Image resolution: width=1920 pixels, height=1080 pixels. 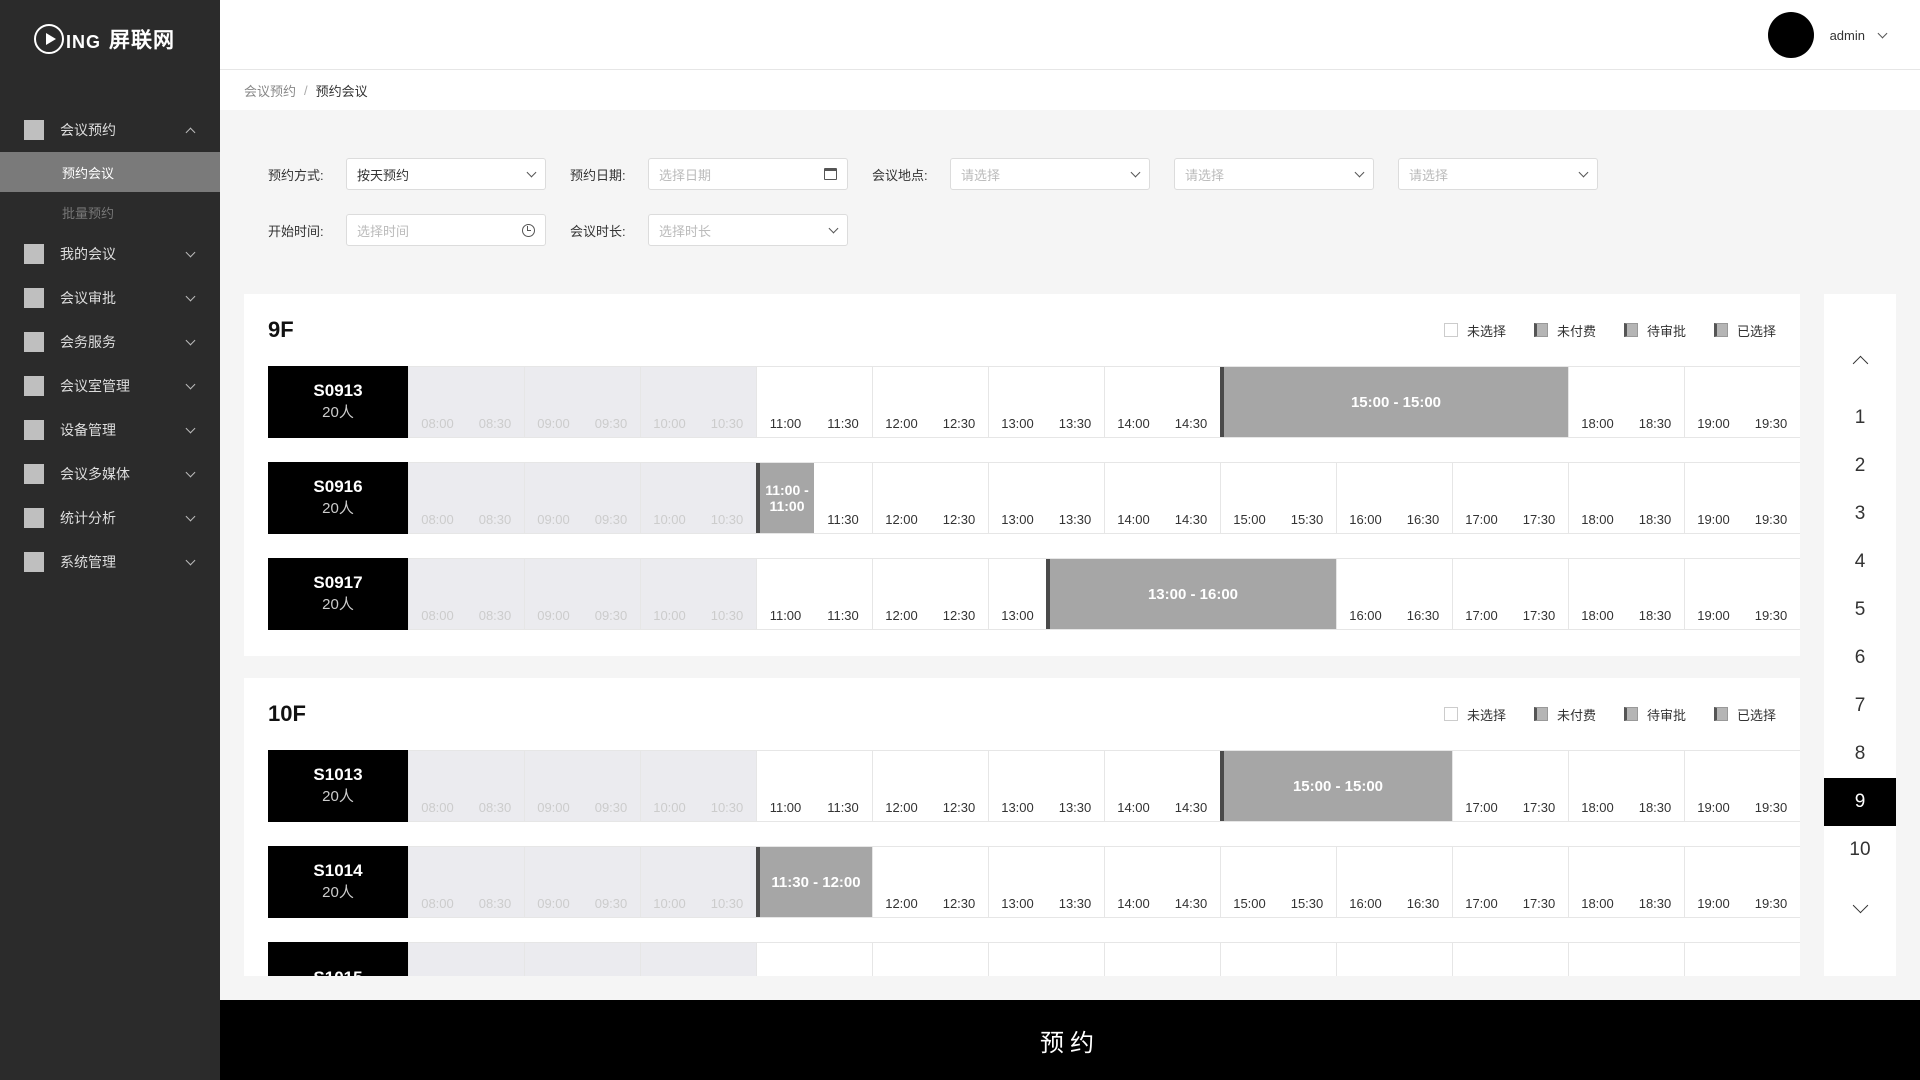 What do you see at coordinates (1860, 610) in the screenshot?
I see `pager-page-5: 5` at bounding box center [1860, 610].